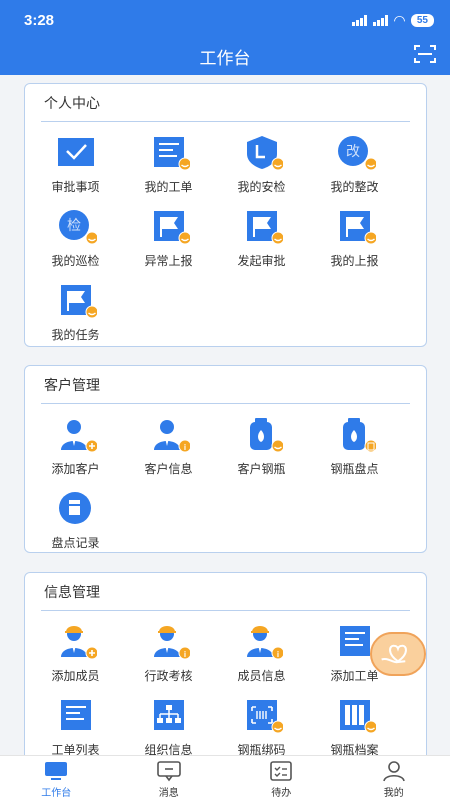 This screenshot has width=450, height=800. Describe the element at coordinates (262, 435) in the screenshot. I see `gas-cylinder-icon` at that location.